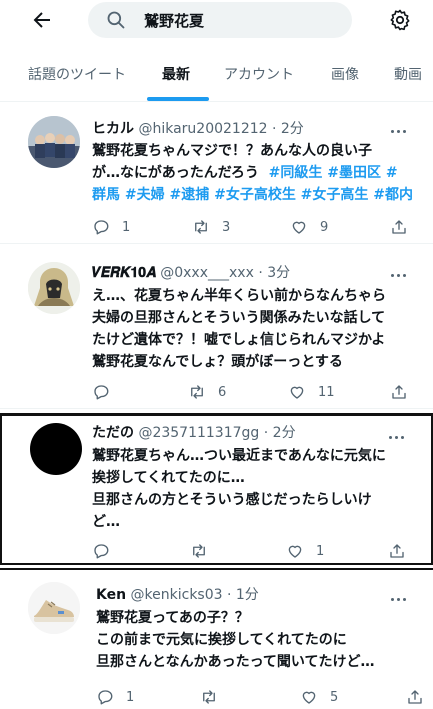  I want to click on like-button: 5, so click(319, 697).